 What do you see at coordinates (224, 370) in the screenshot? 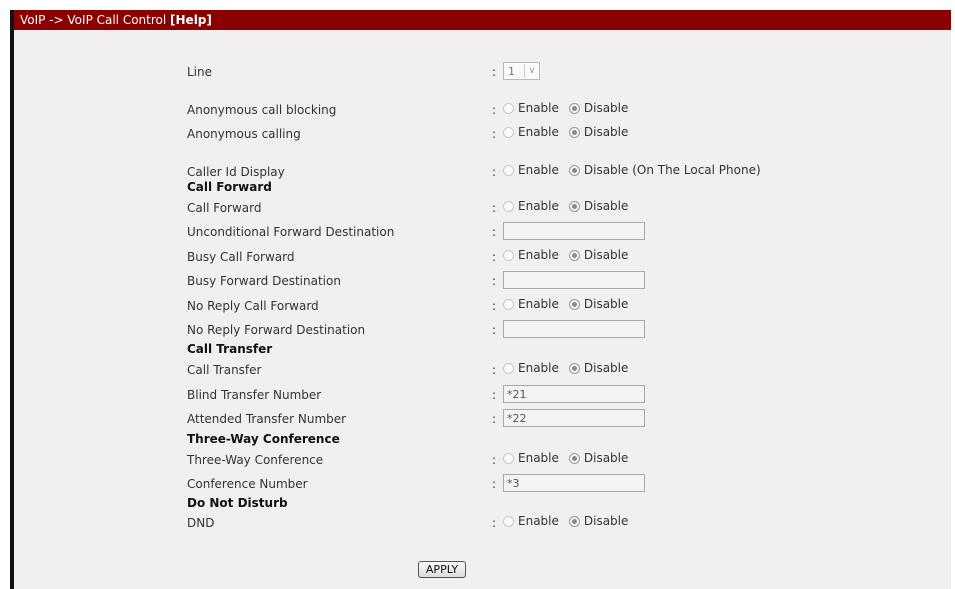
I see `call-transfer-label: Call Transfer` at bounding box center [224, 370].